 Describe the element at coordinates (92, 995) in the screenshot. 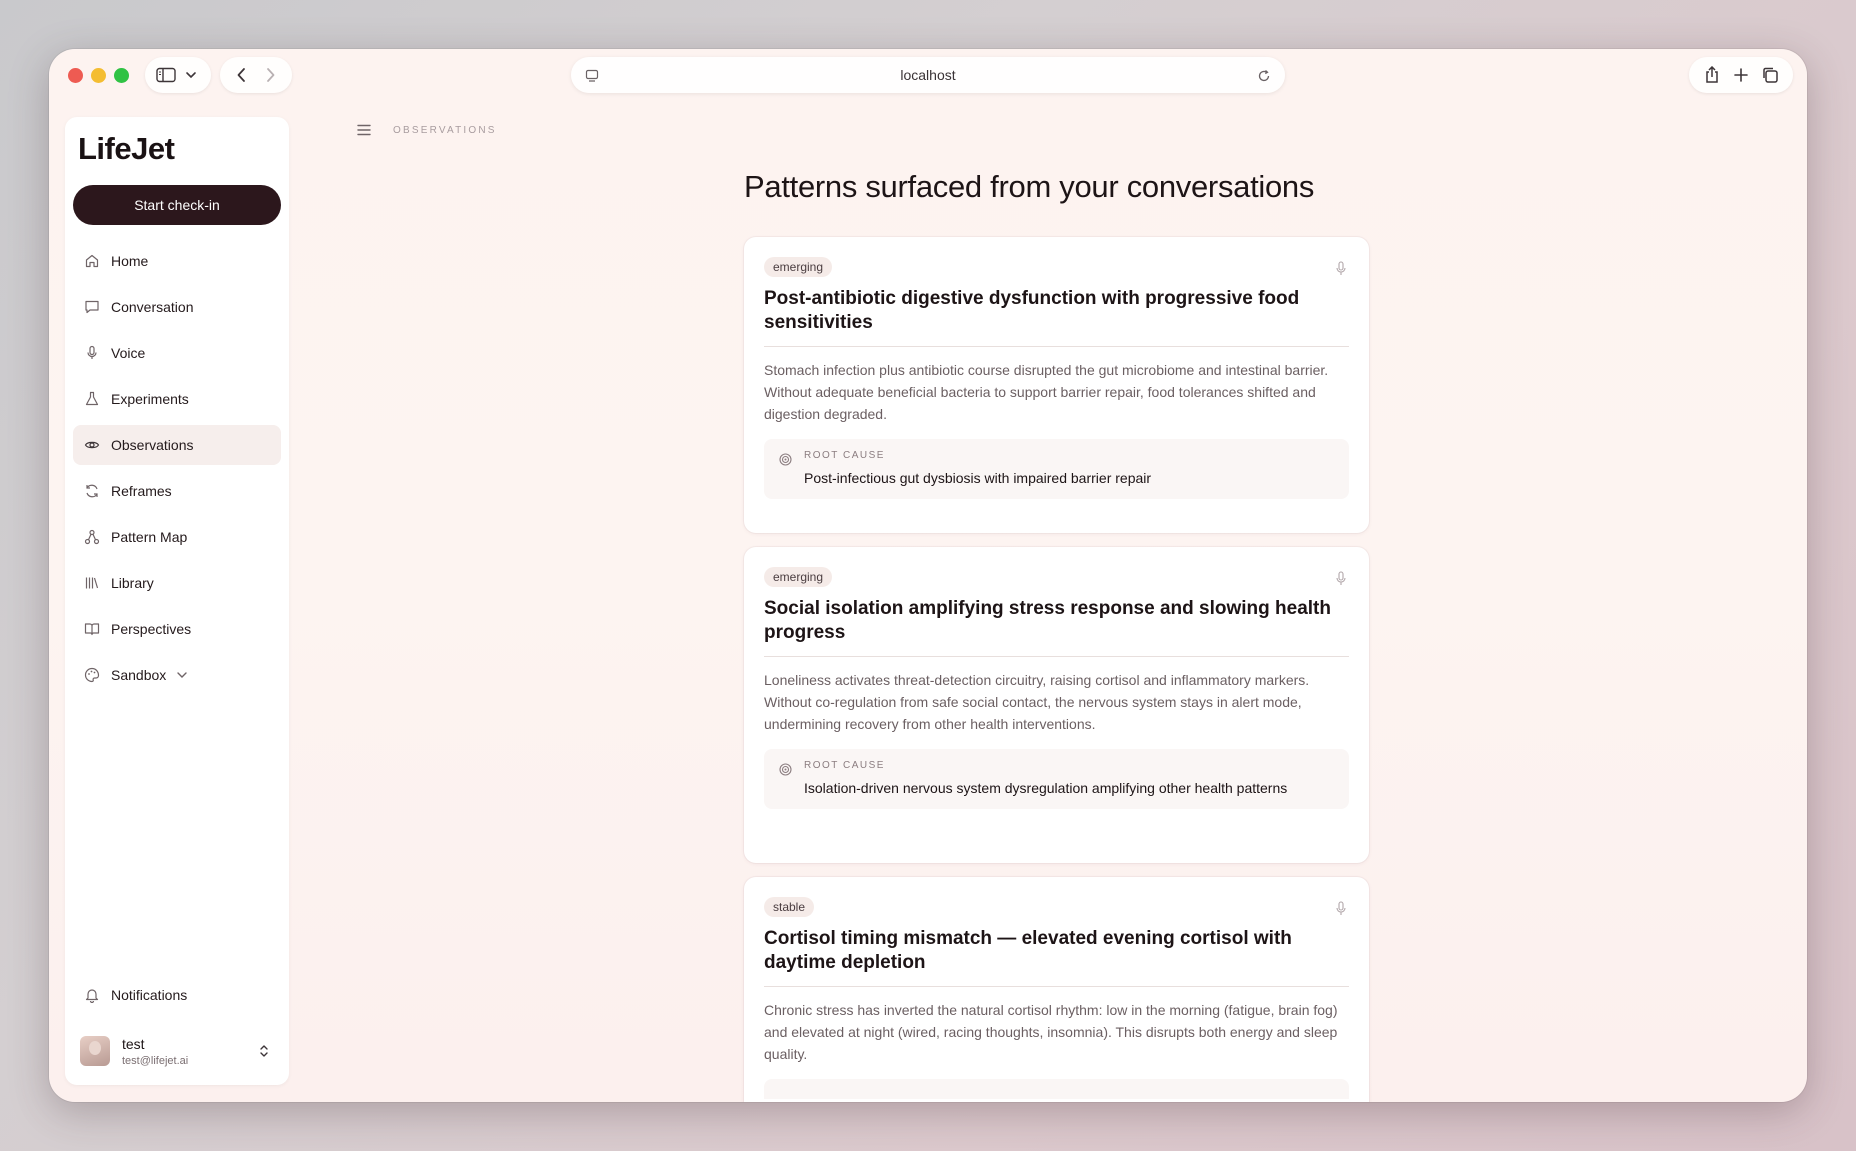

I see `bell-icon` at that location.